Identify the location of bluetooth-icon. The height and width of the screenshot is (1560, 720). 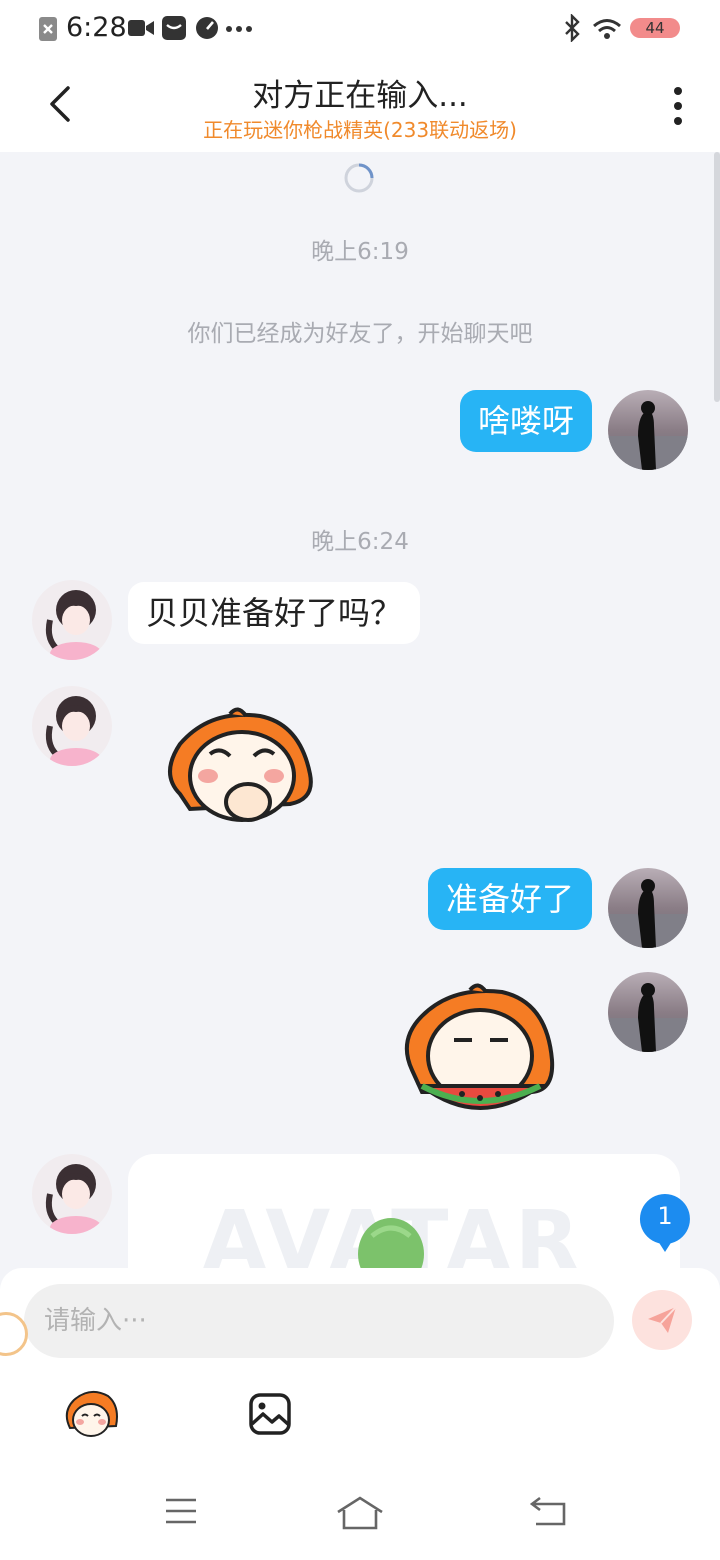
(572, 28).